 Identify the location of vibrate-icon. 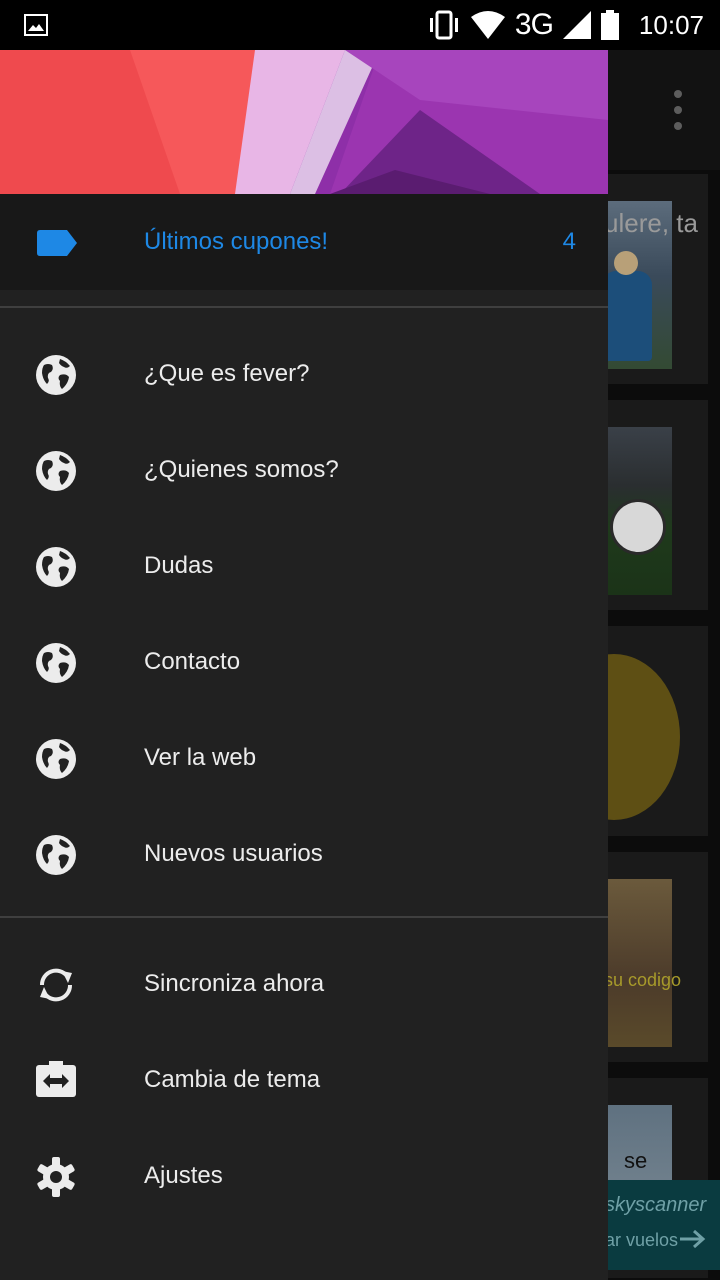
(443, 25).